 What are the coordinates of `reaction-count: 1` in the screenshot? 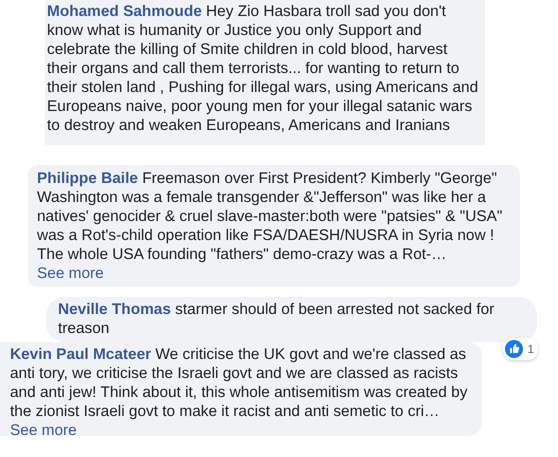 It's located at (530, 349).